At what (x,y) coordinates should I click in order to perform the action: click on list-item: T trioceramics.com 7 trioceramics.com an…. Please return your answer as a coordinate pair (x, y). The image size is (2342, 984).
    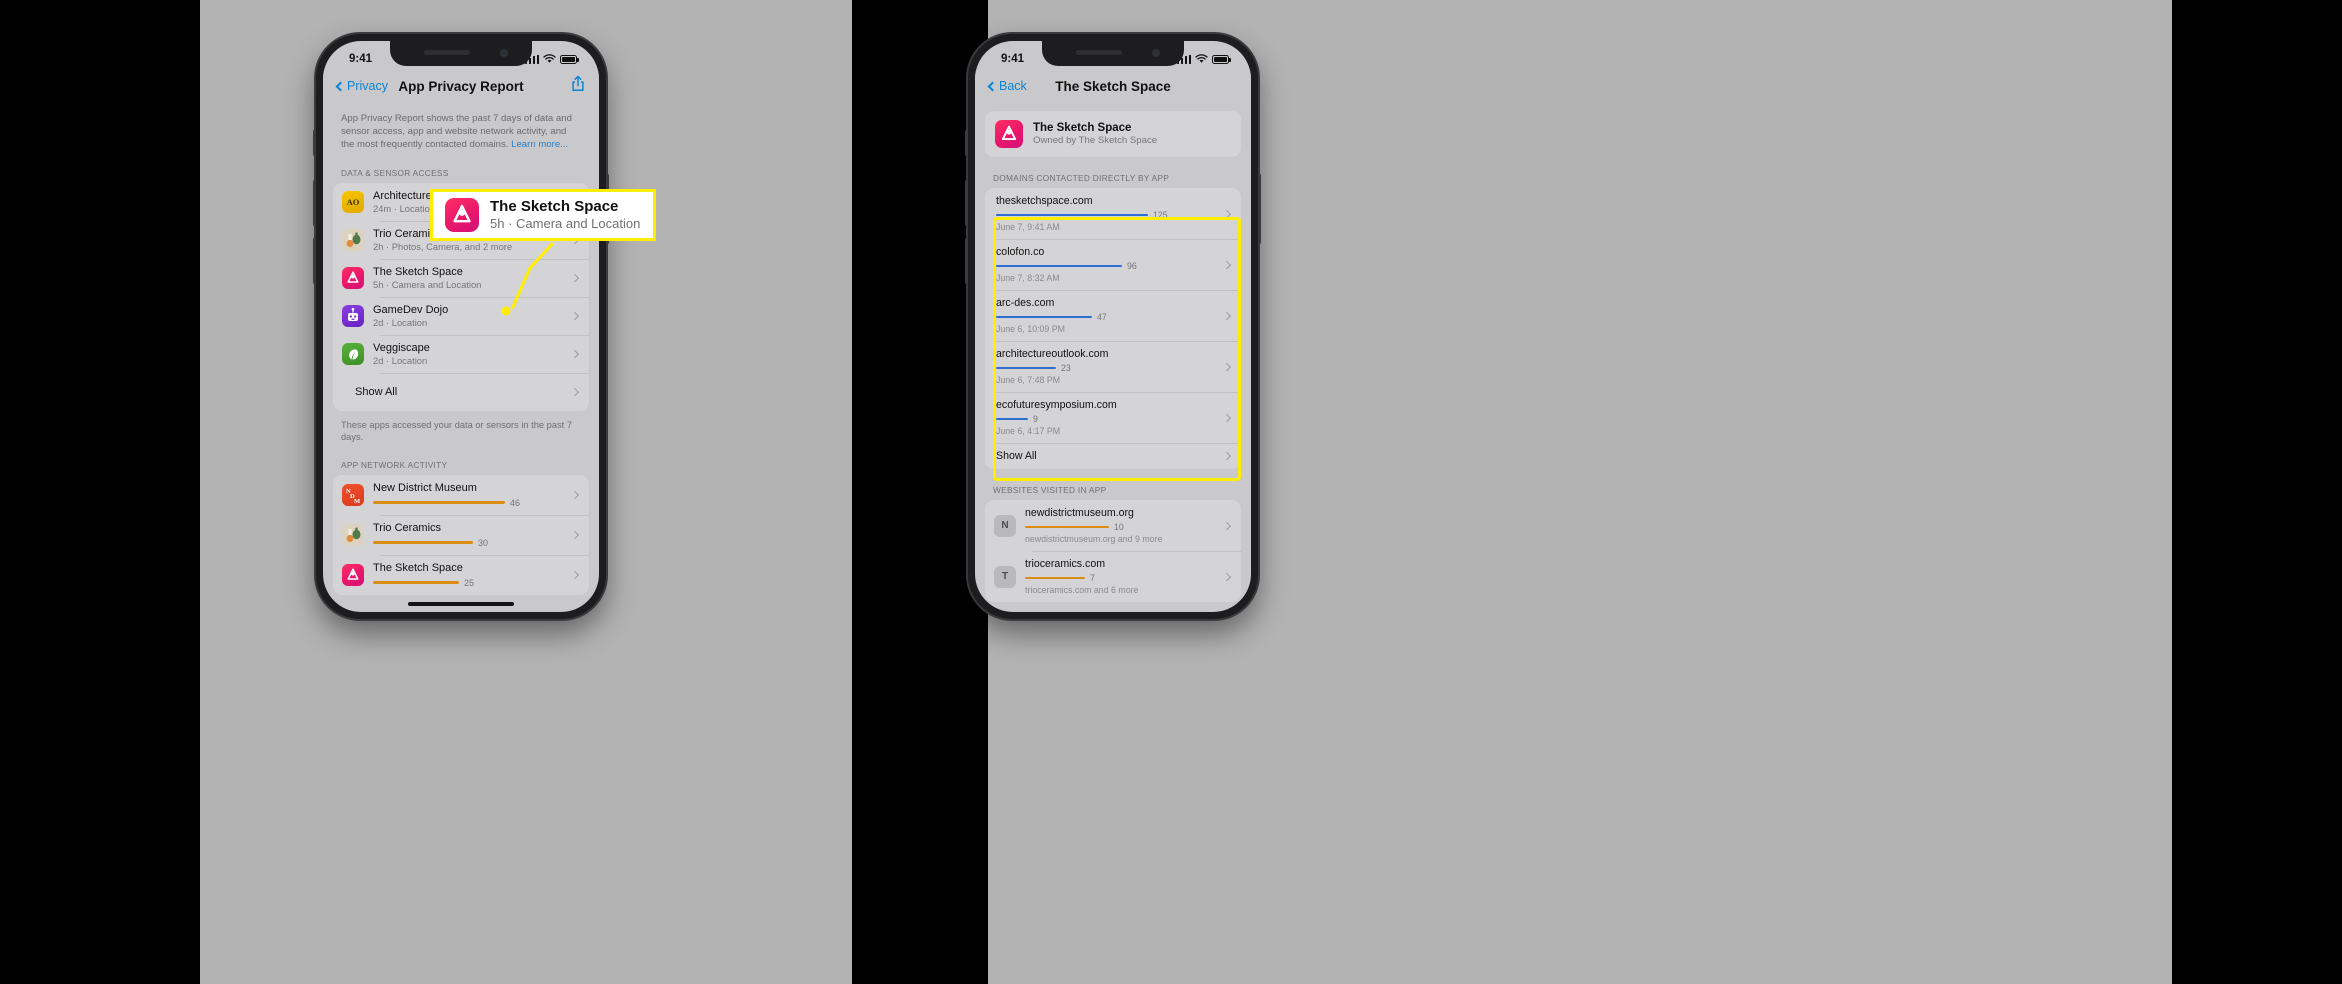
    Looking at the image, I should click on (1113, 576).